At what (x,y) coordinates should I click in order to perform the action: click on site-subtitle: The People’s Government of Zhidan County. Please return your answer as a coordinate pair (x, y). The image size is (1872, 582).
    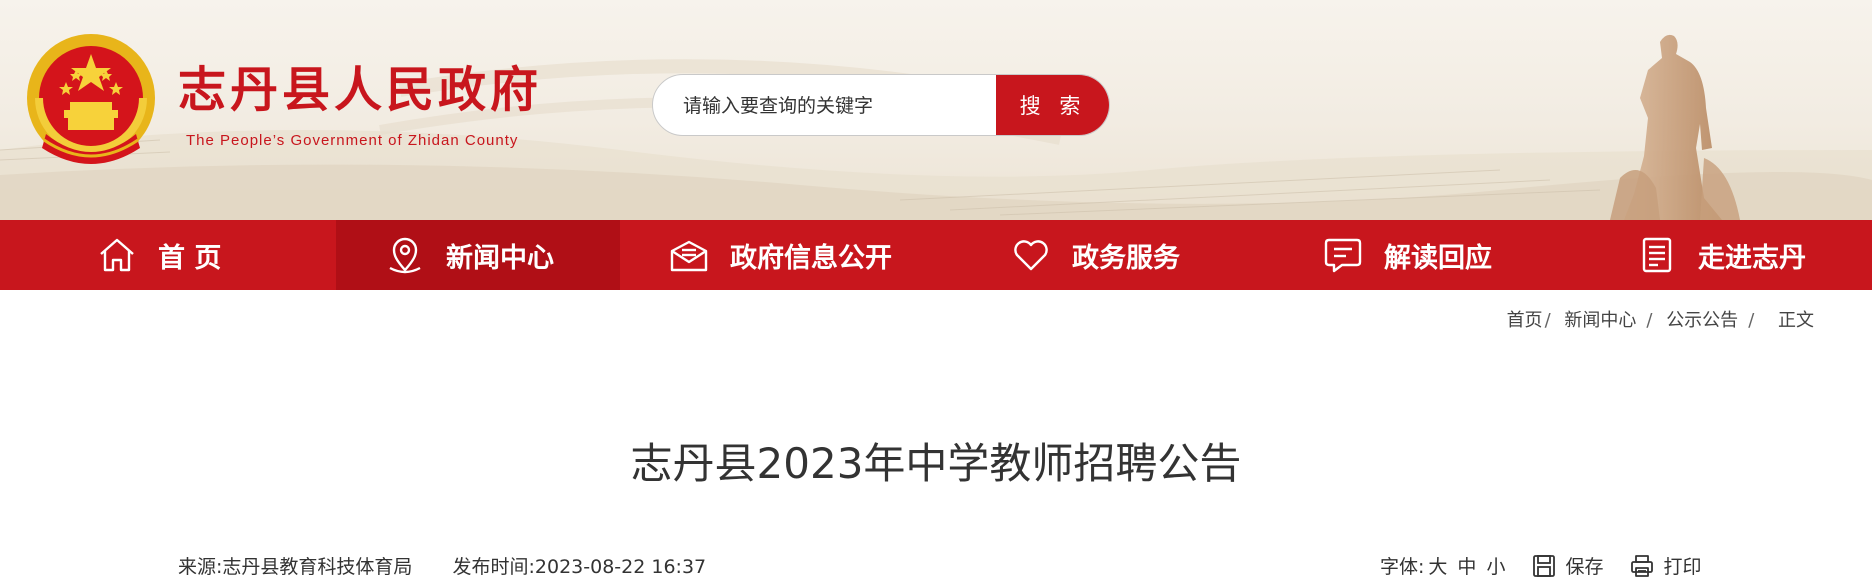
    Looking at the image, I should click on (352, 140).